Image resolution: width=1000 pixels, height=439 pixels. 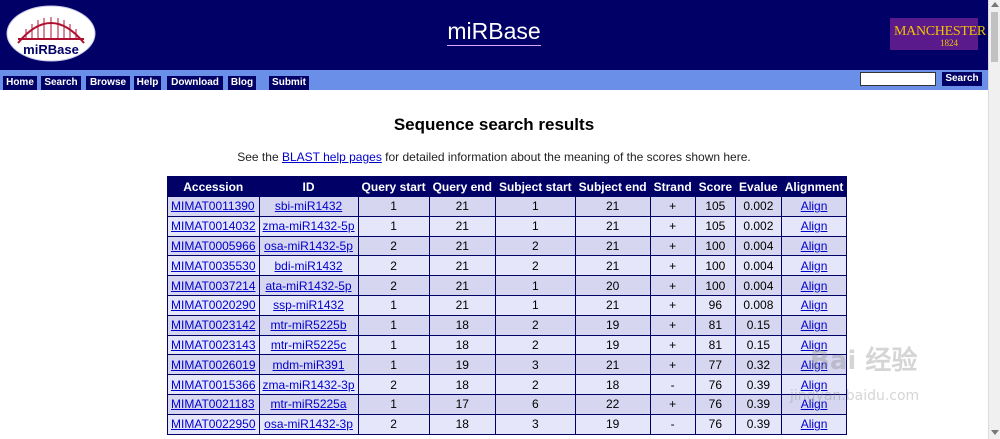 I want to click on mirna-id-link: ata-miR1432-5p, so click(x=309, y=286).